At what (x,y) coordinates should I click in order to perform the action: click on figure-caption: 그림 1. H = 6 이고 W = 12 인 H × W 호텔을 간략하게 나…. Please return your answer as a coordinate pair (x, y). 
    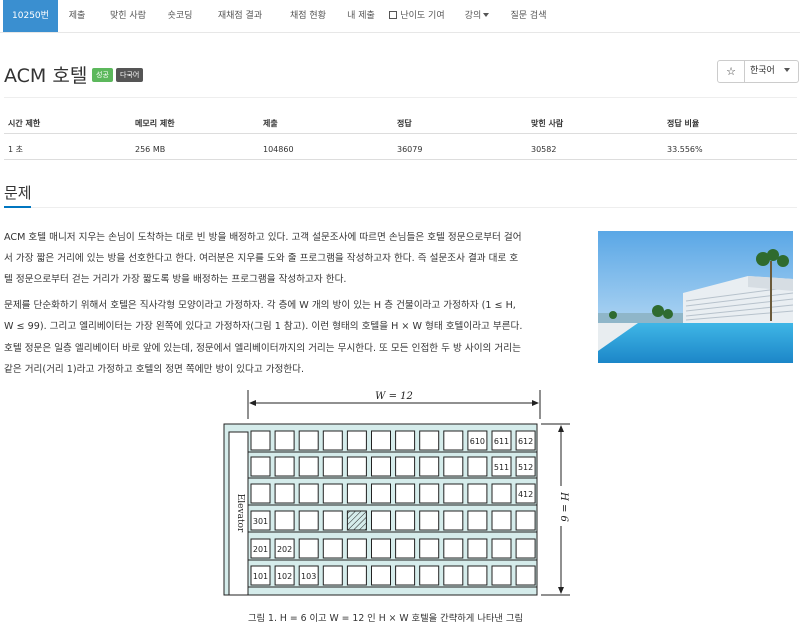
    Looking at the image, I should click on (386, 618).